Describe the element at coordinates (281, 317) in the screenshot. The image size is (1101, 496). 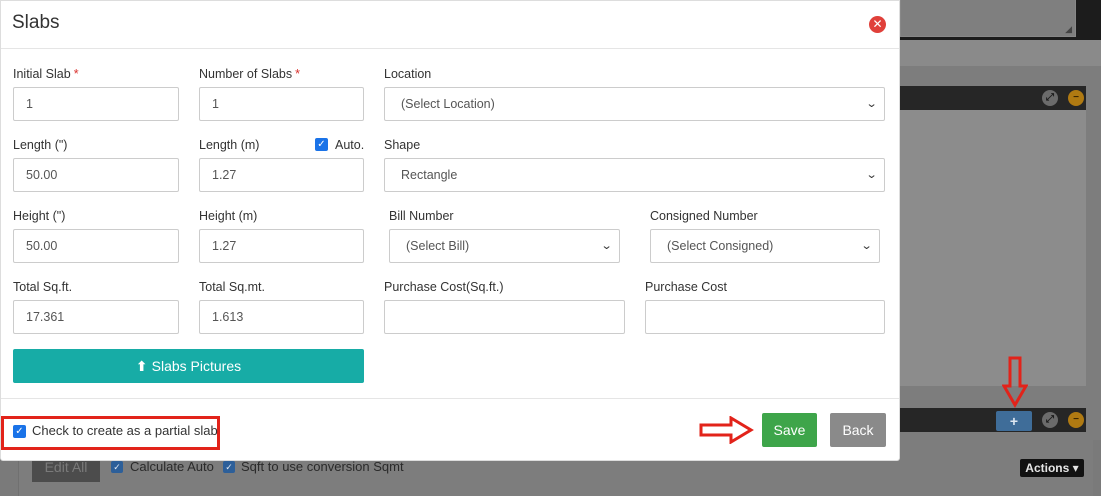
I see `total-sqmt-input: 1.613` at that location.